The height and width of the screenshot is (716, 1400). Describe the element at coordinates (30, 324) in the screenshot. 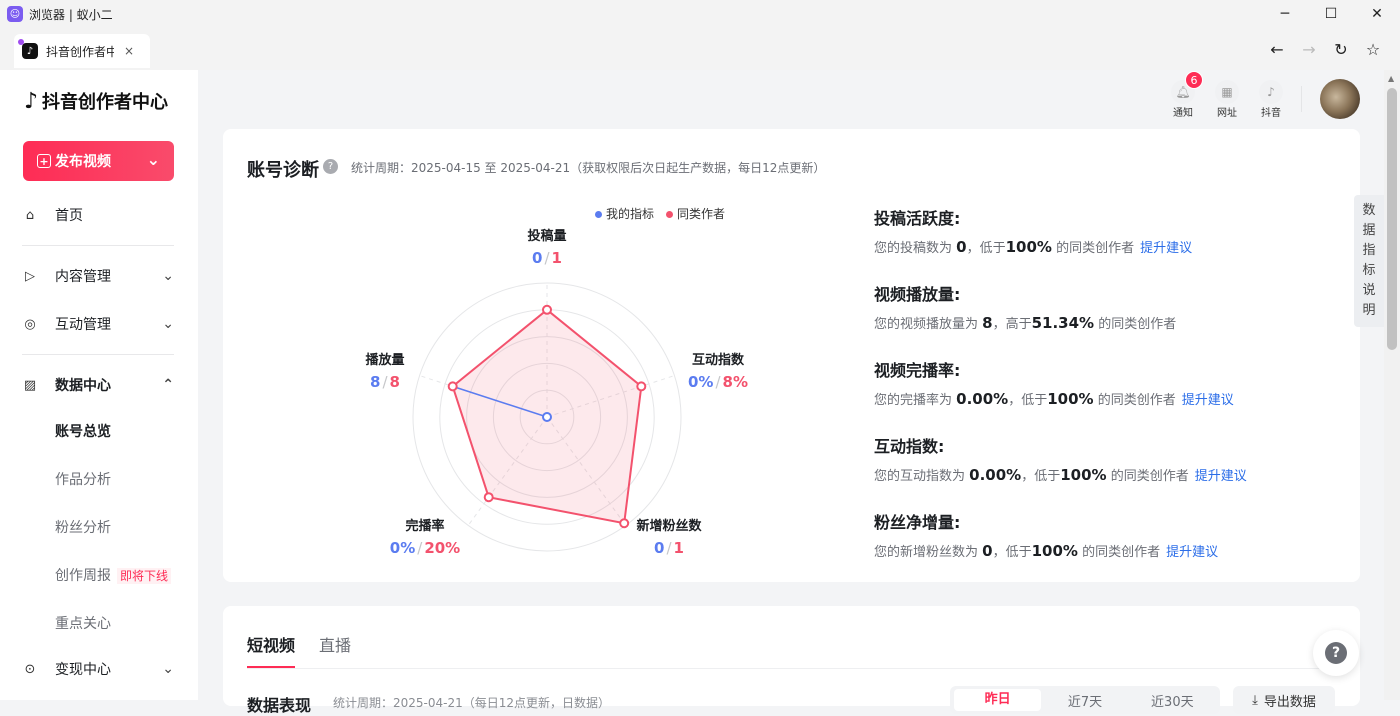

I see `chat-search-icon: ◎` at that location.